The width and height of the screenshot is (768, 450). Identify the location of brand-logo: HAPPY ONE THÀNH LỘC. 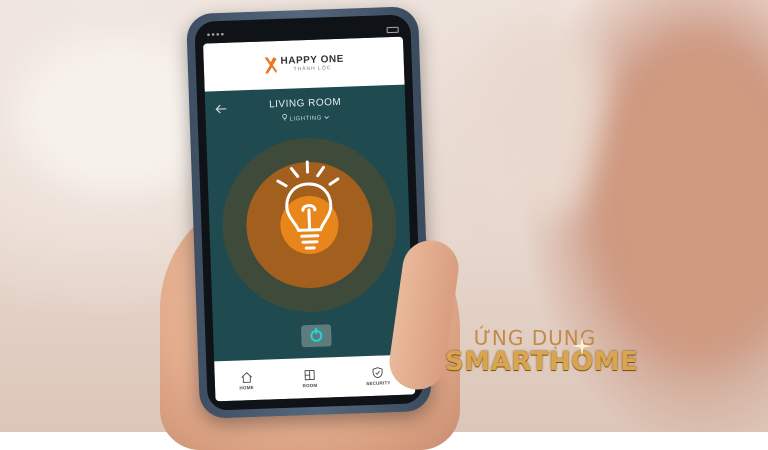
(303, 64).